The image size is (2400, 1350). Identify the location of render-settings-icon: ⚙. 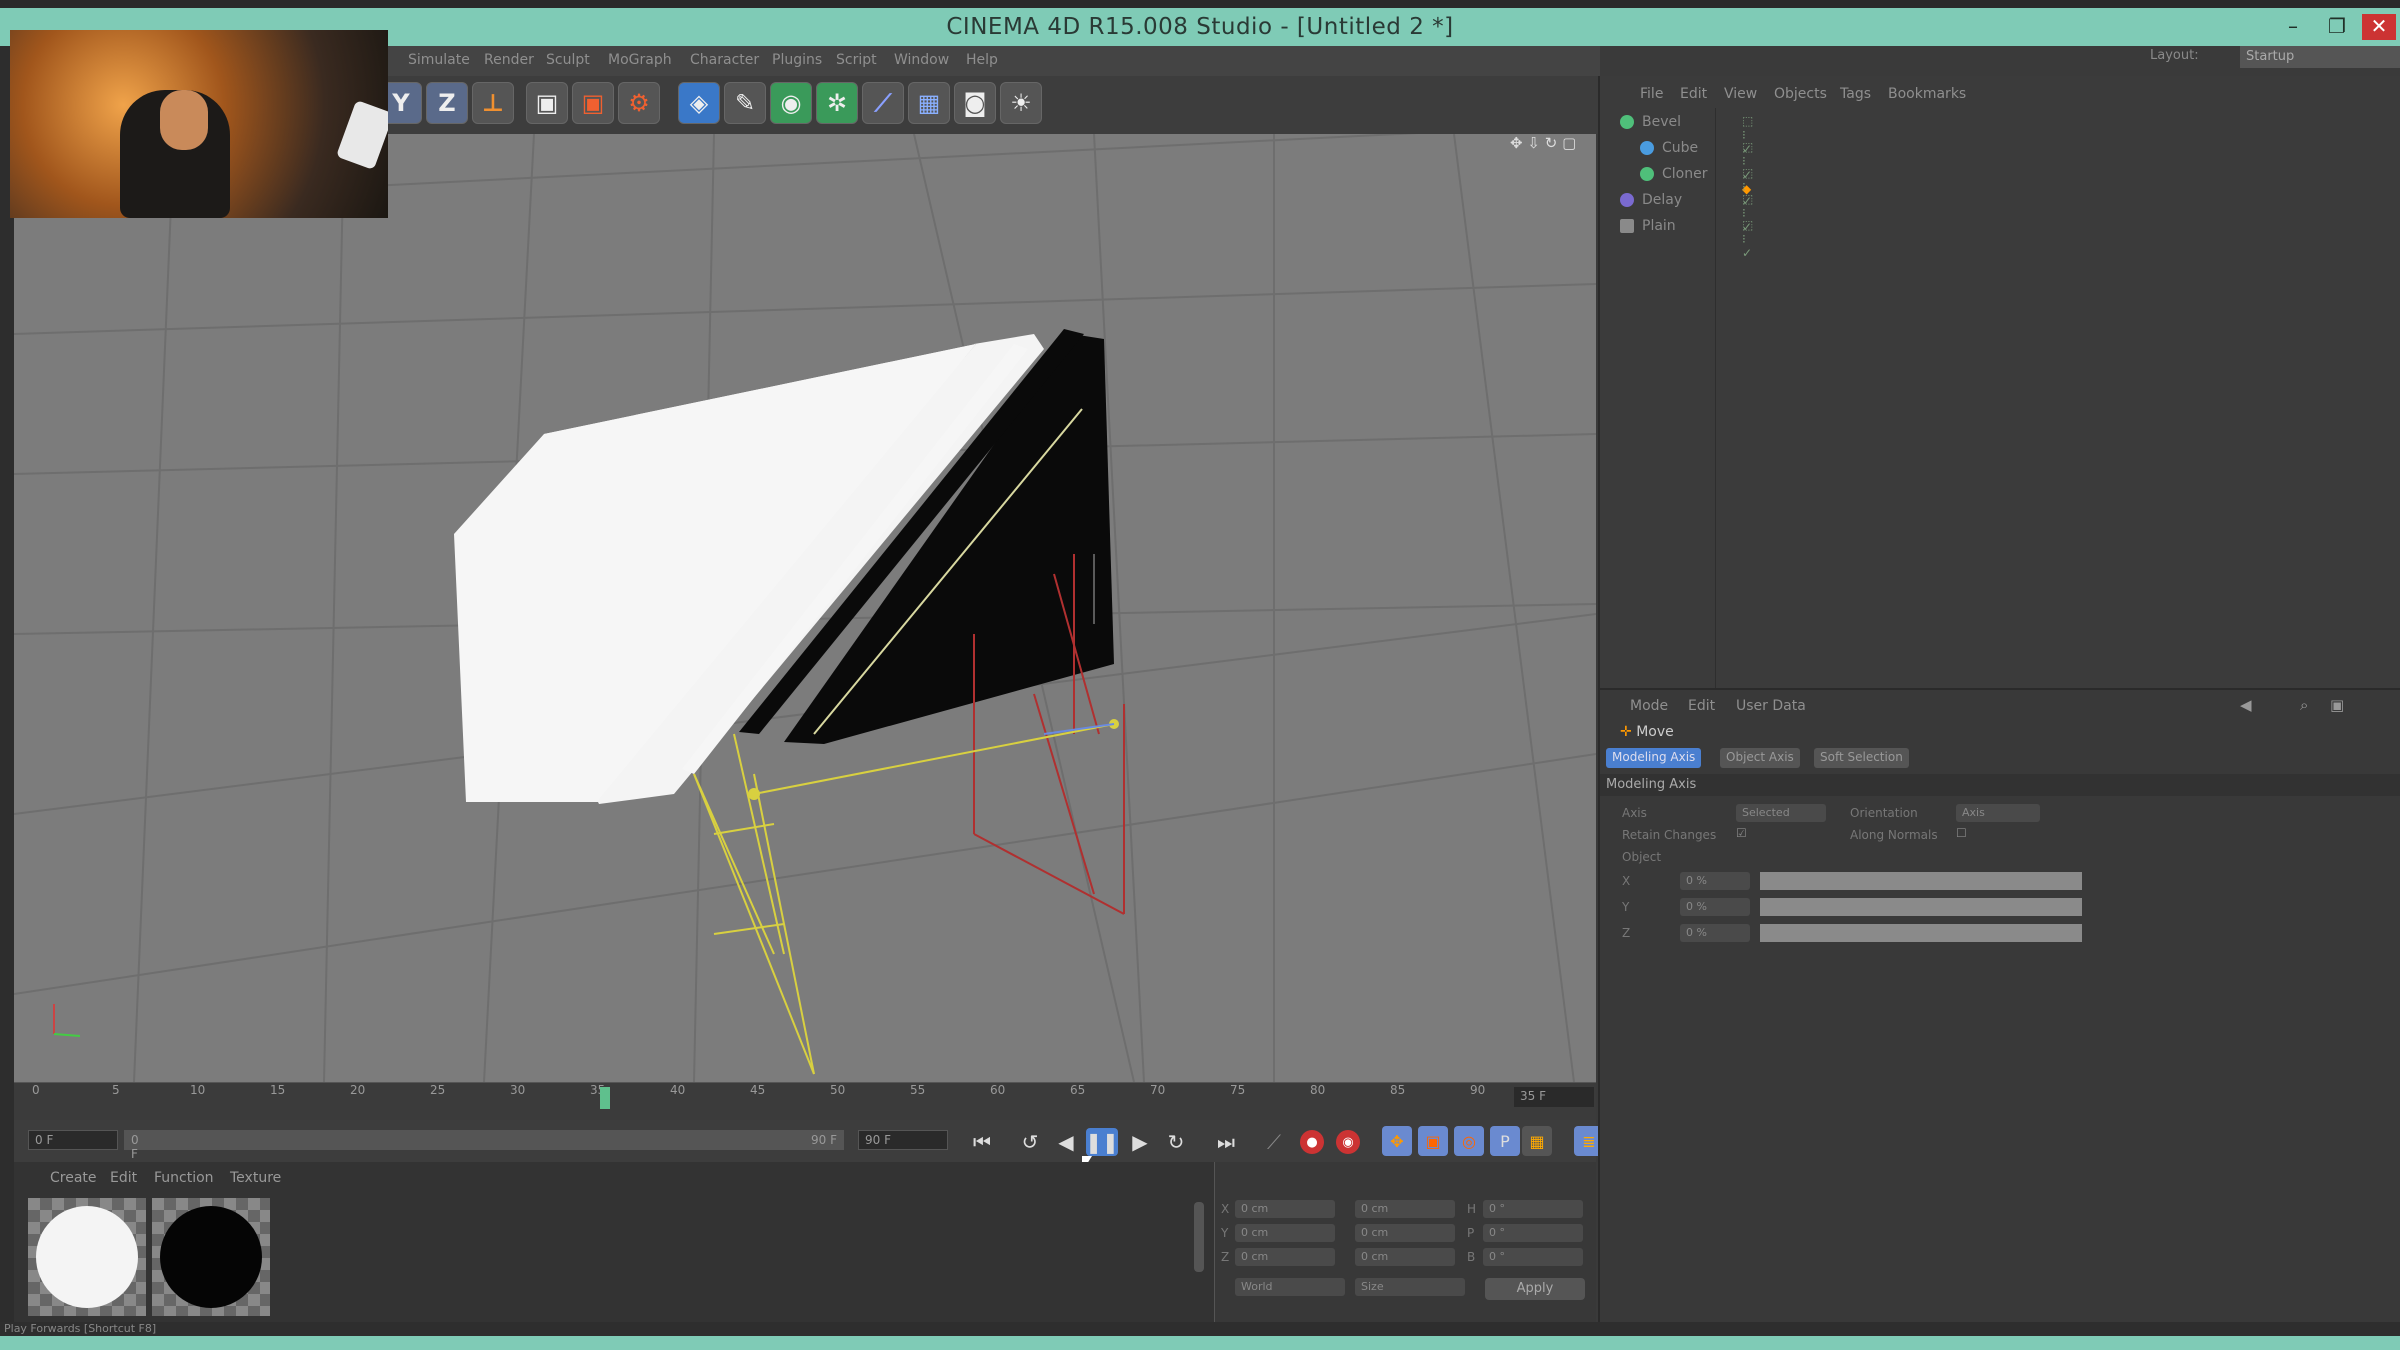
(639, 103).